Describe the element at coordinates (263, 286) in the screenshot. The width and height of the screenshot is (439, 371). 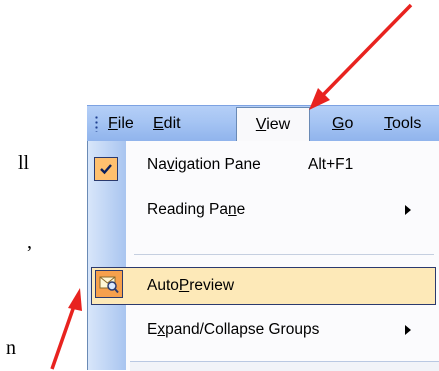
I see `menu-item-autopreview: AutoPreview` at that location.